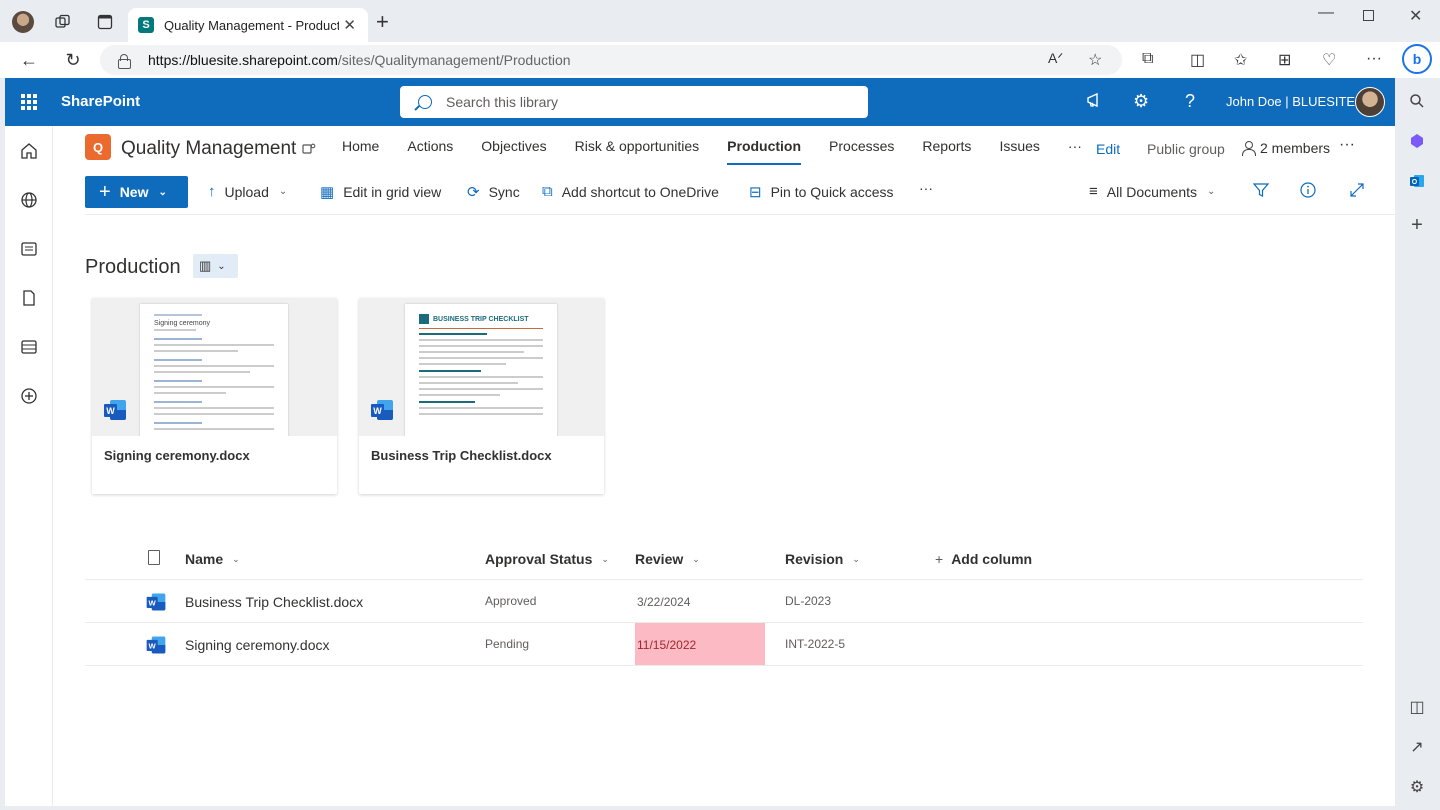 The image size is (1440, 810). I want to click on preview-title: Signing ceremony, so click(182, 323).